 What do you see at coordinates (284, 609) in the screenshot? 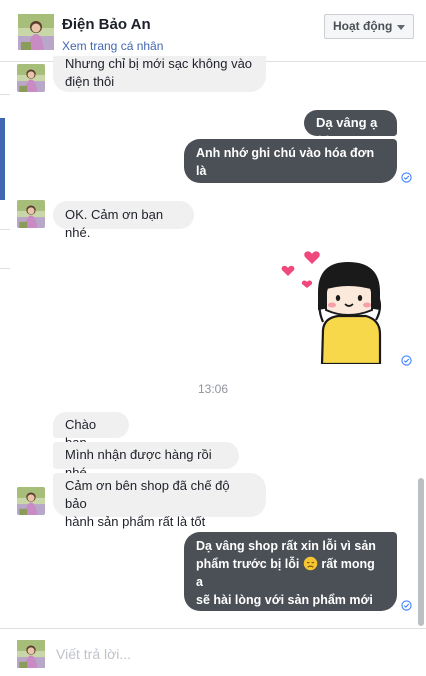
I see `message-text: sẽ hài lòng với sản phẩm mới này` at bounding box center [284, 609].